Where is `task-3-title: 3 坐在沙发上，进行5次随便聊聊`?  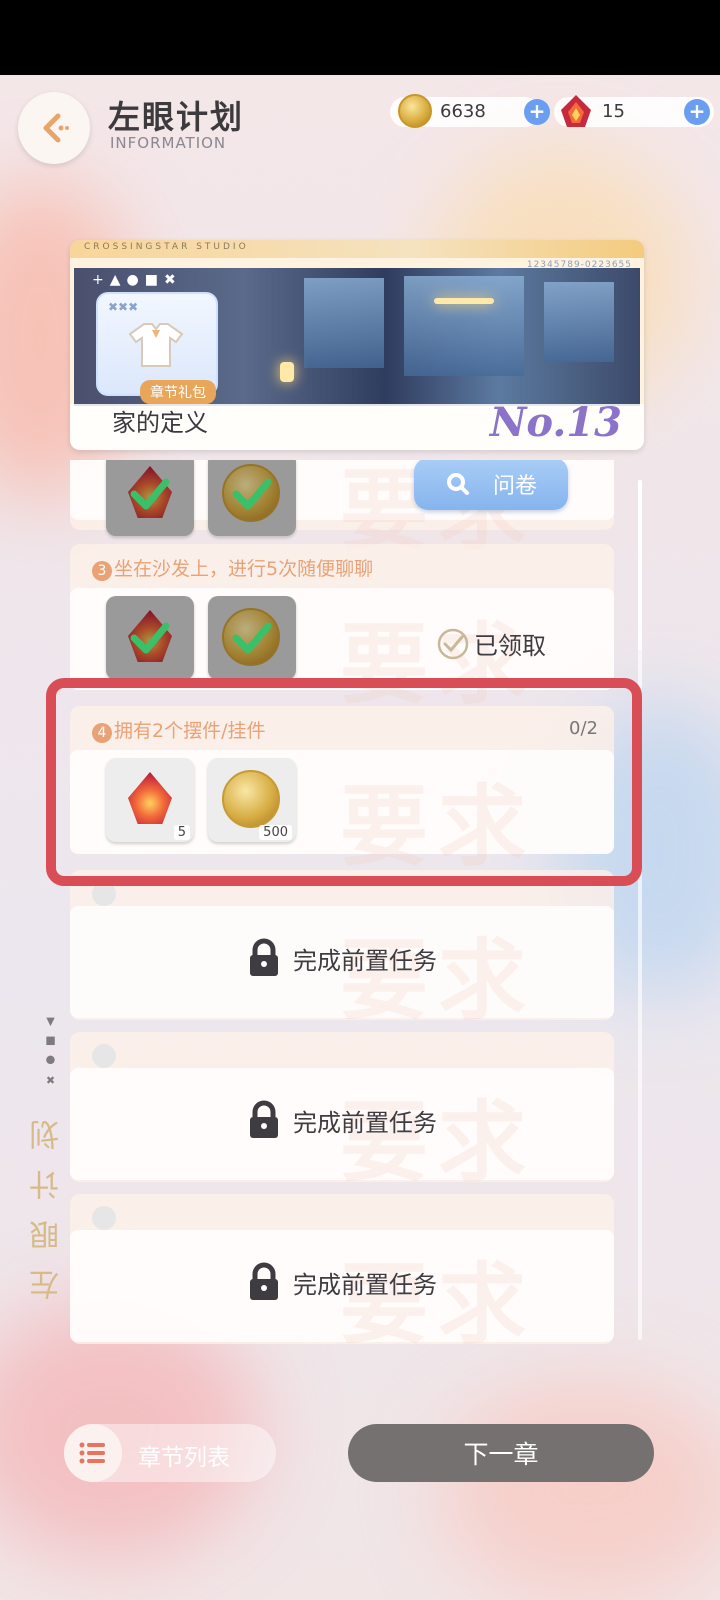 task-3-title: 3 坐在沙发上，进行5次随便聊聊 is located at coordinates (232, 567).